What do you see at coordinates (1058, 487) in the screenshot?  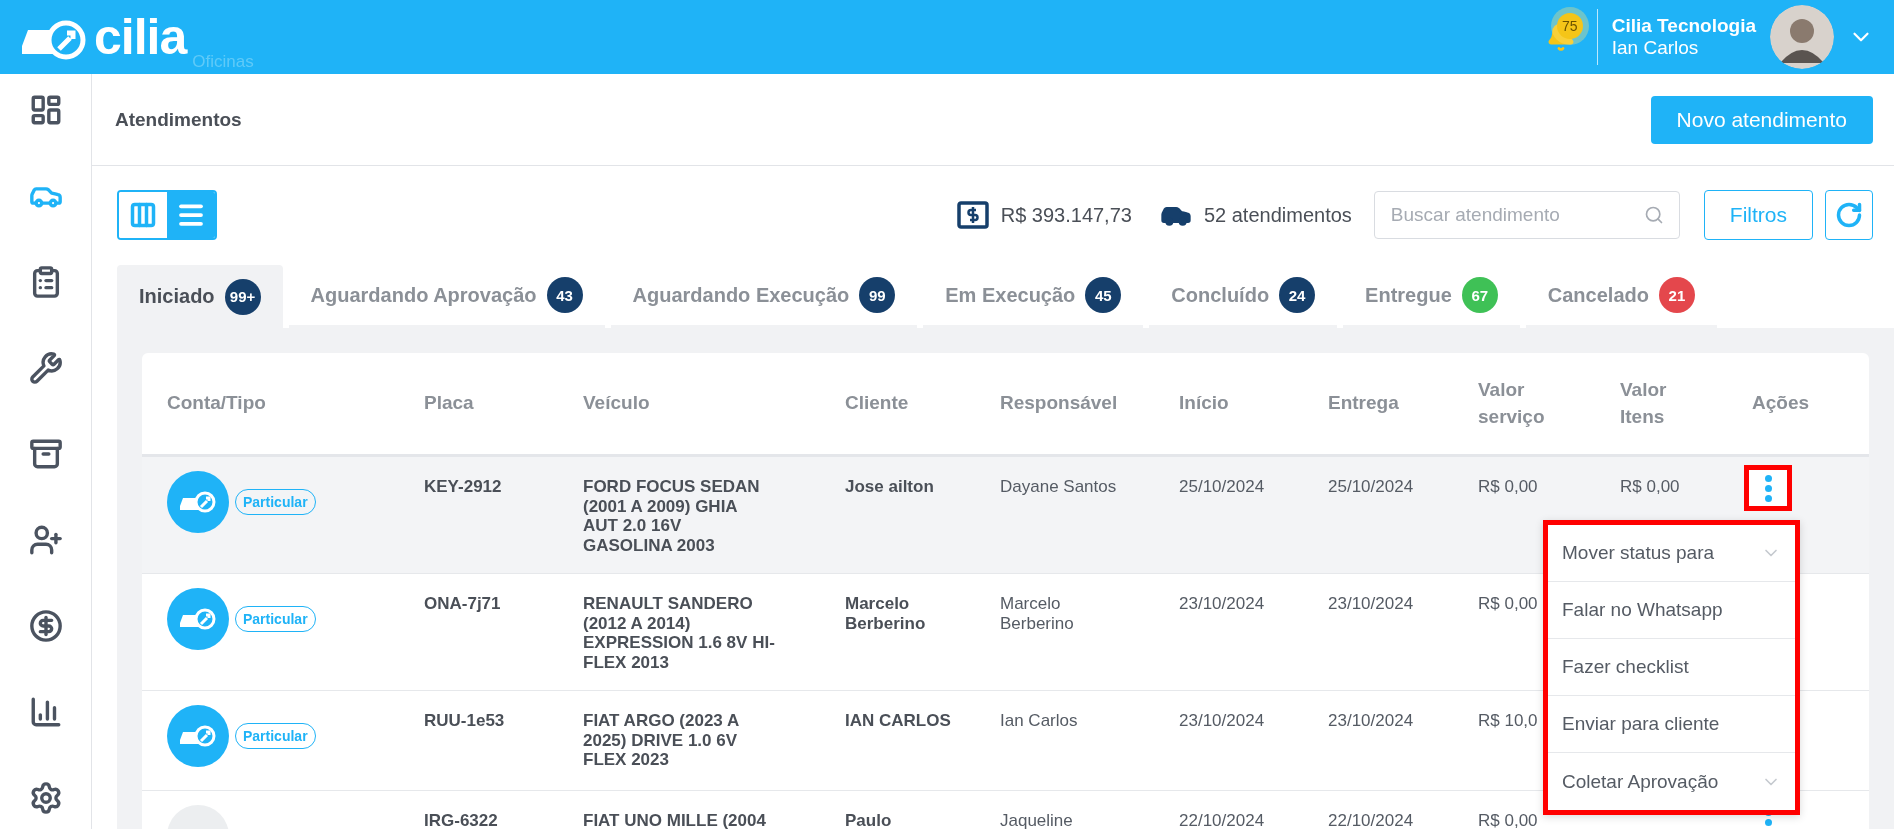 I see `table-cell: Dayane Santos` at bounding box center [1058, 487].